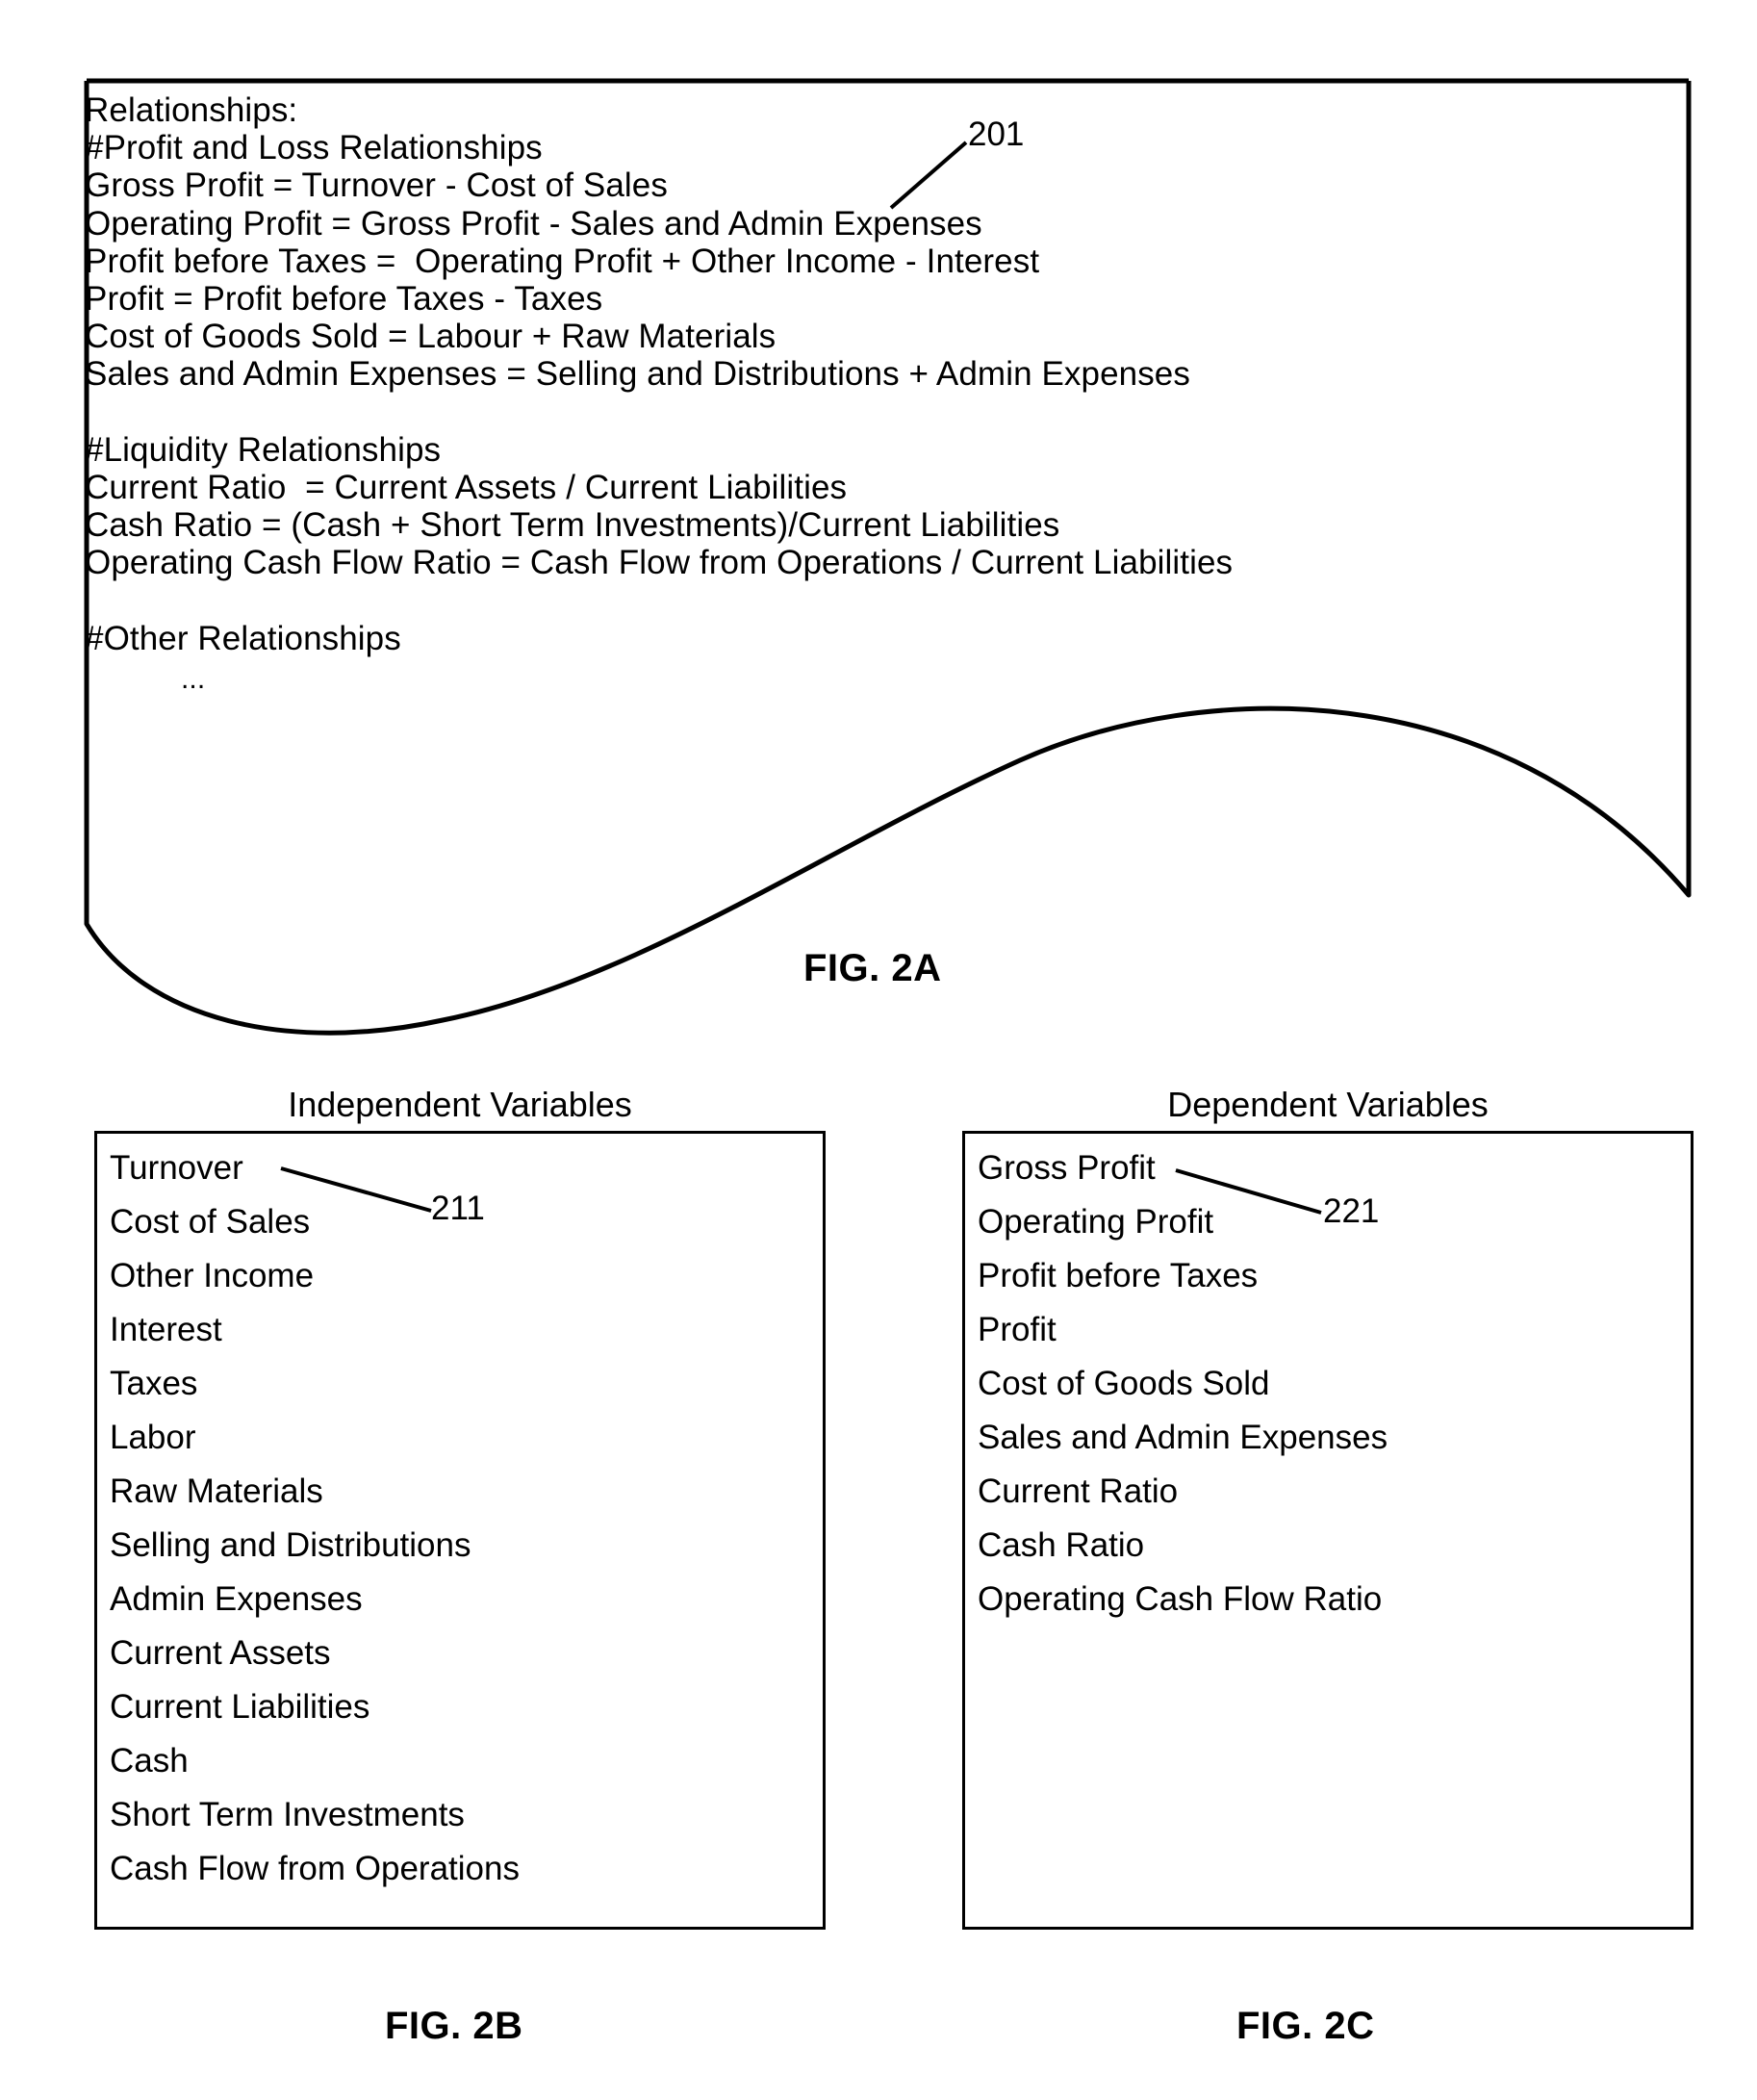 The width and height of the screenshot is (1757, 2100). Describe the element at coordinates (243, 638) in the screenshot. I see `relationship-line: #Other Relationships` at that location.